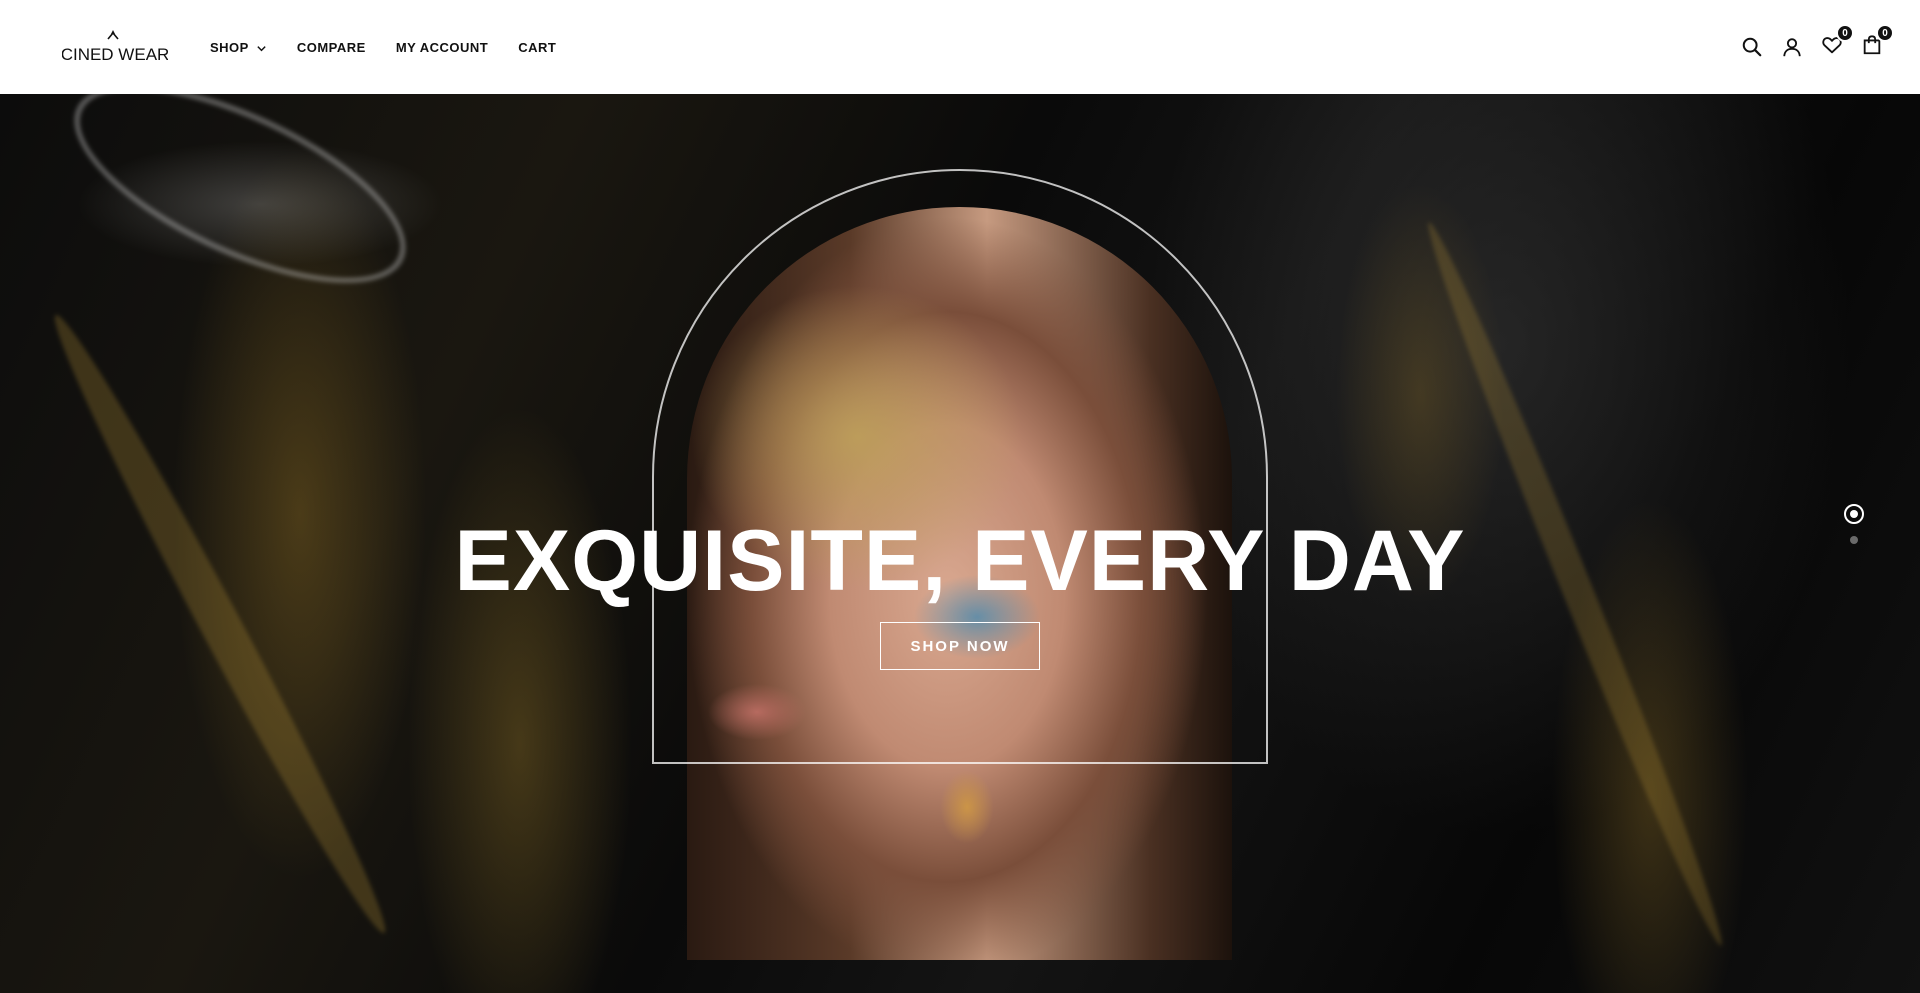 The height and width of the screenshot is (993, 1920). I want to click on cart-count-badge: 0, so click(1885, 33).